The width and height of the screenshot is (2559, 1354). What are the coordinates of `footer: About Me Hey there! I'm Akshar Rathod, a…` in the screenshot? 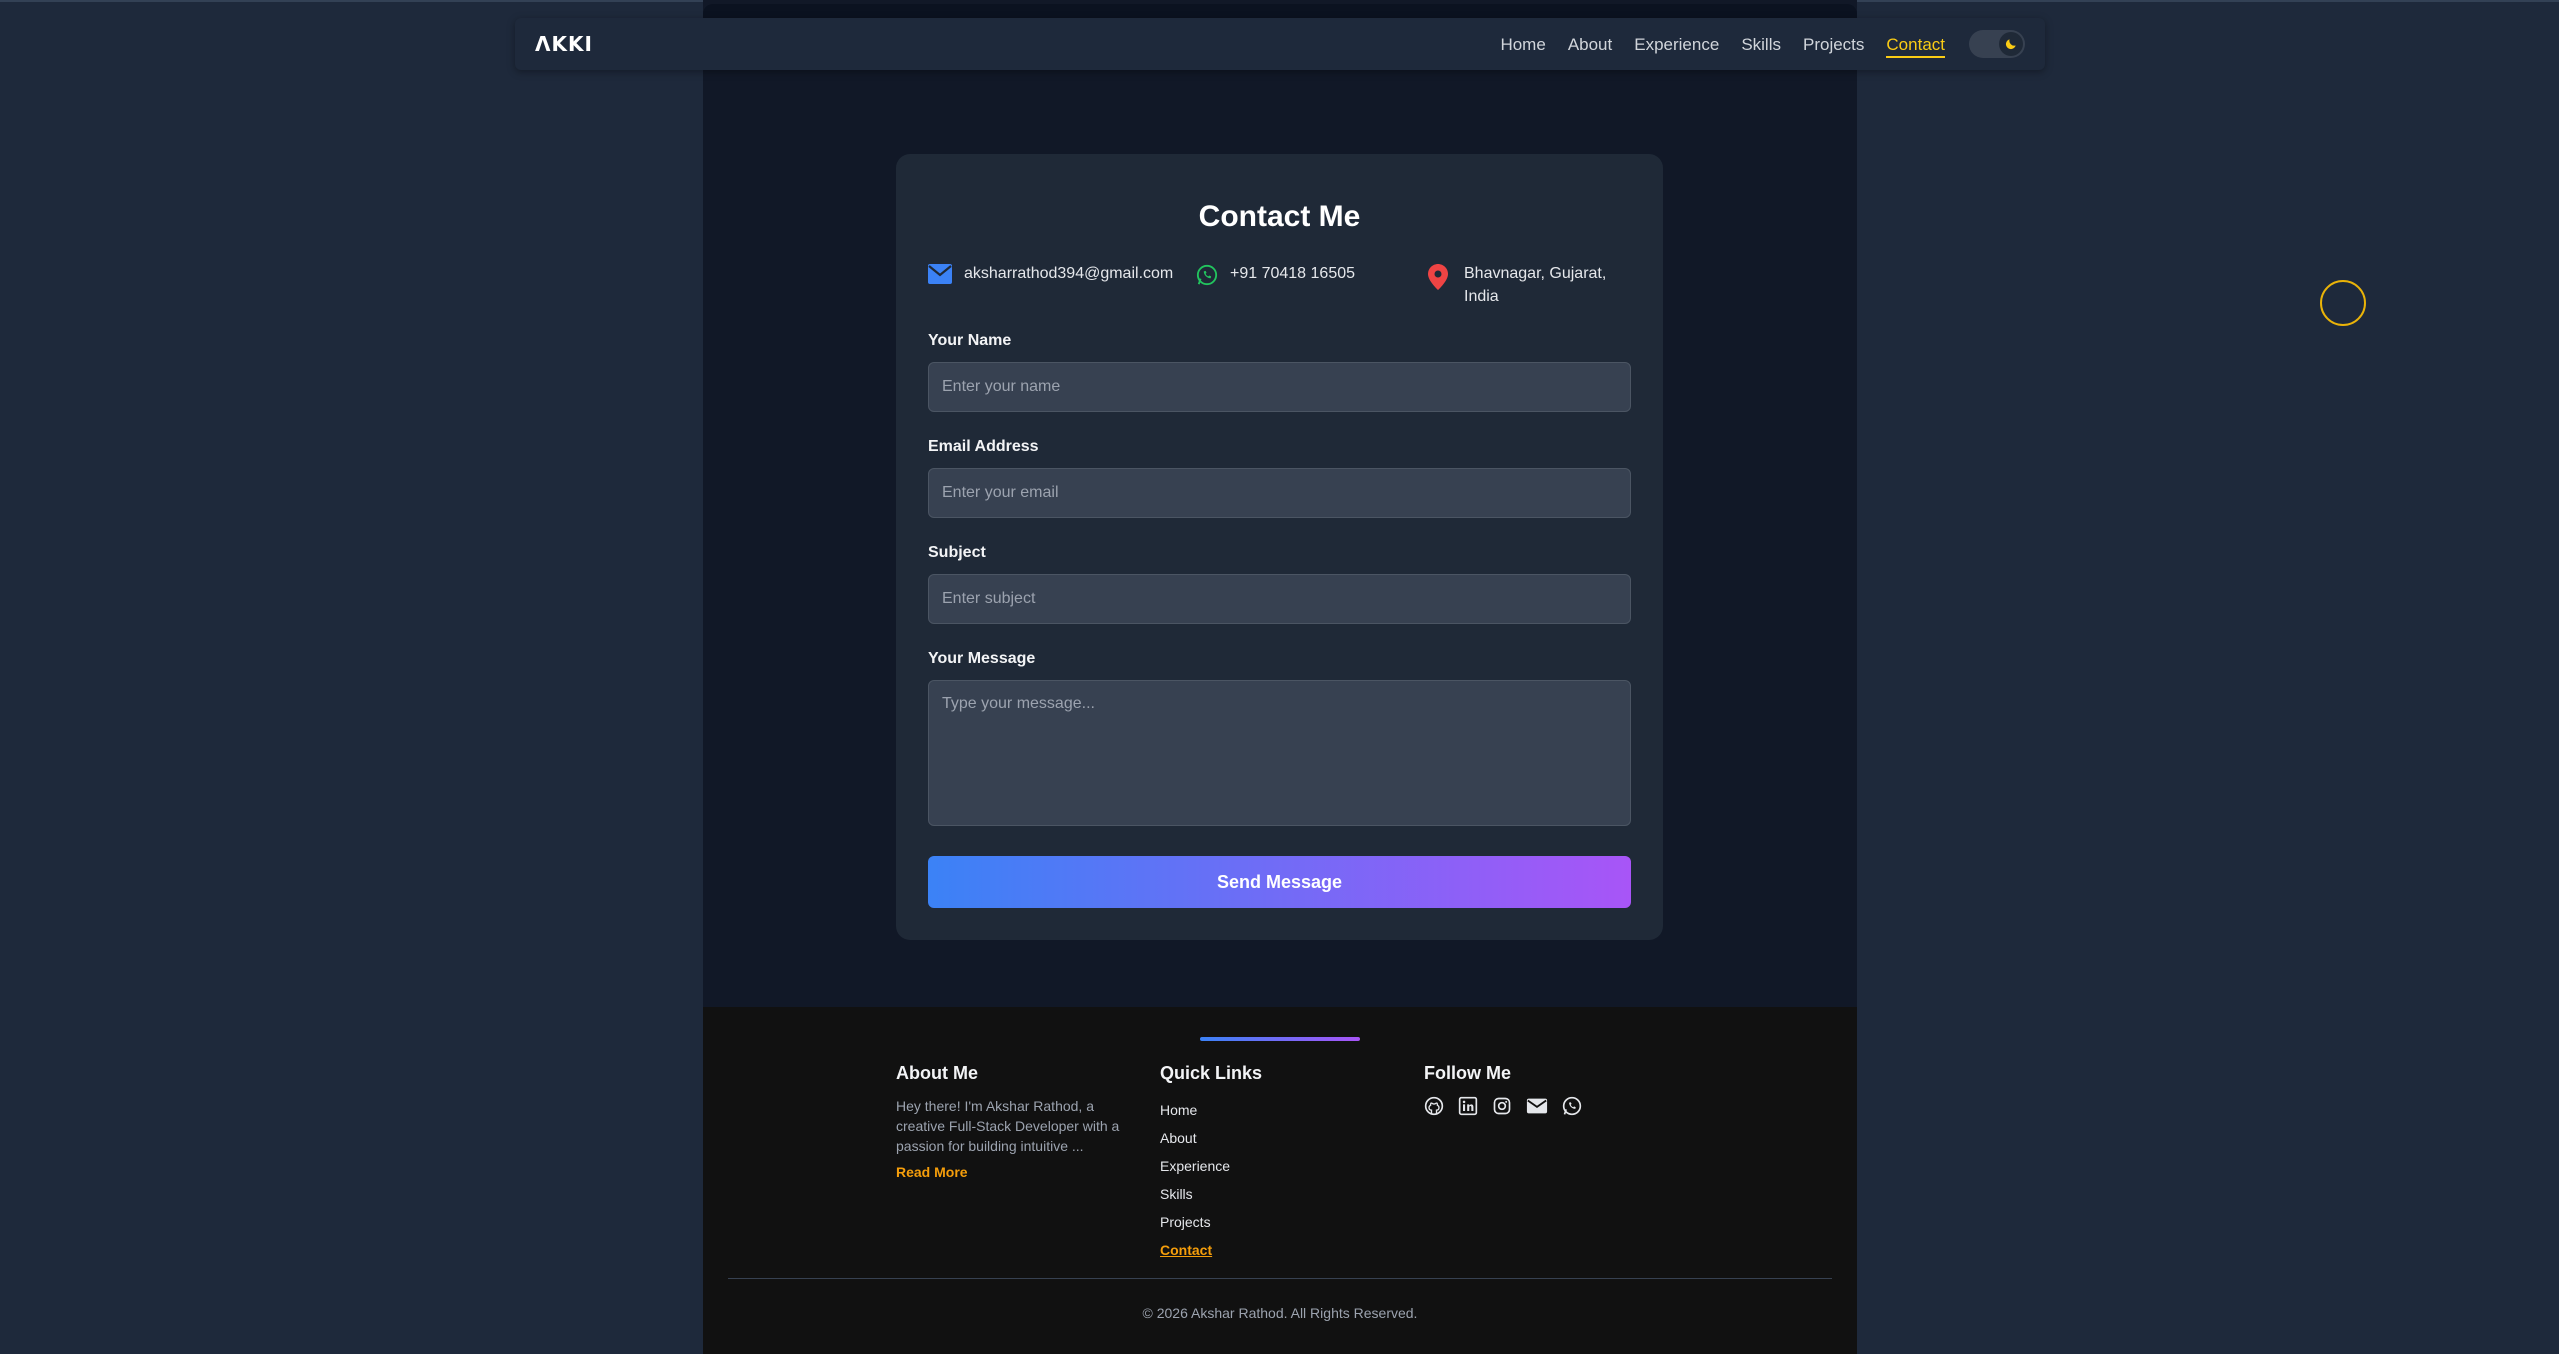 It's located at (1280, 1180).